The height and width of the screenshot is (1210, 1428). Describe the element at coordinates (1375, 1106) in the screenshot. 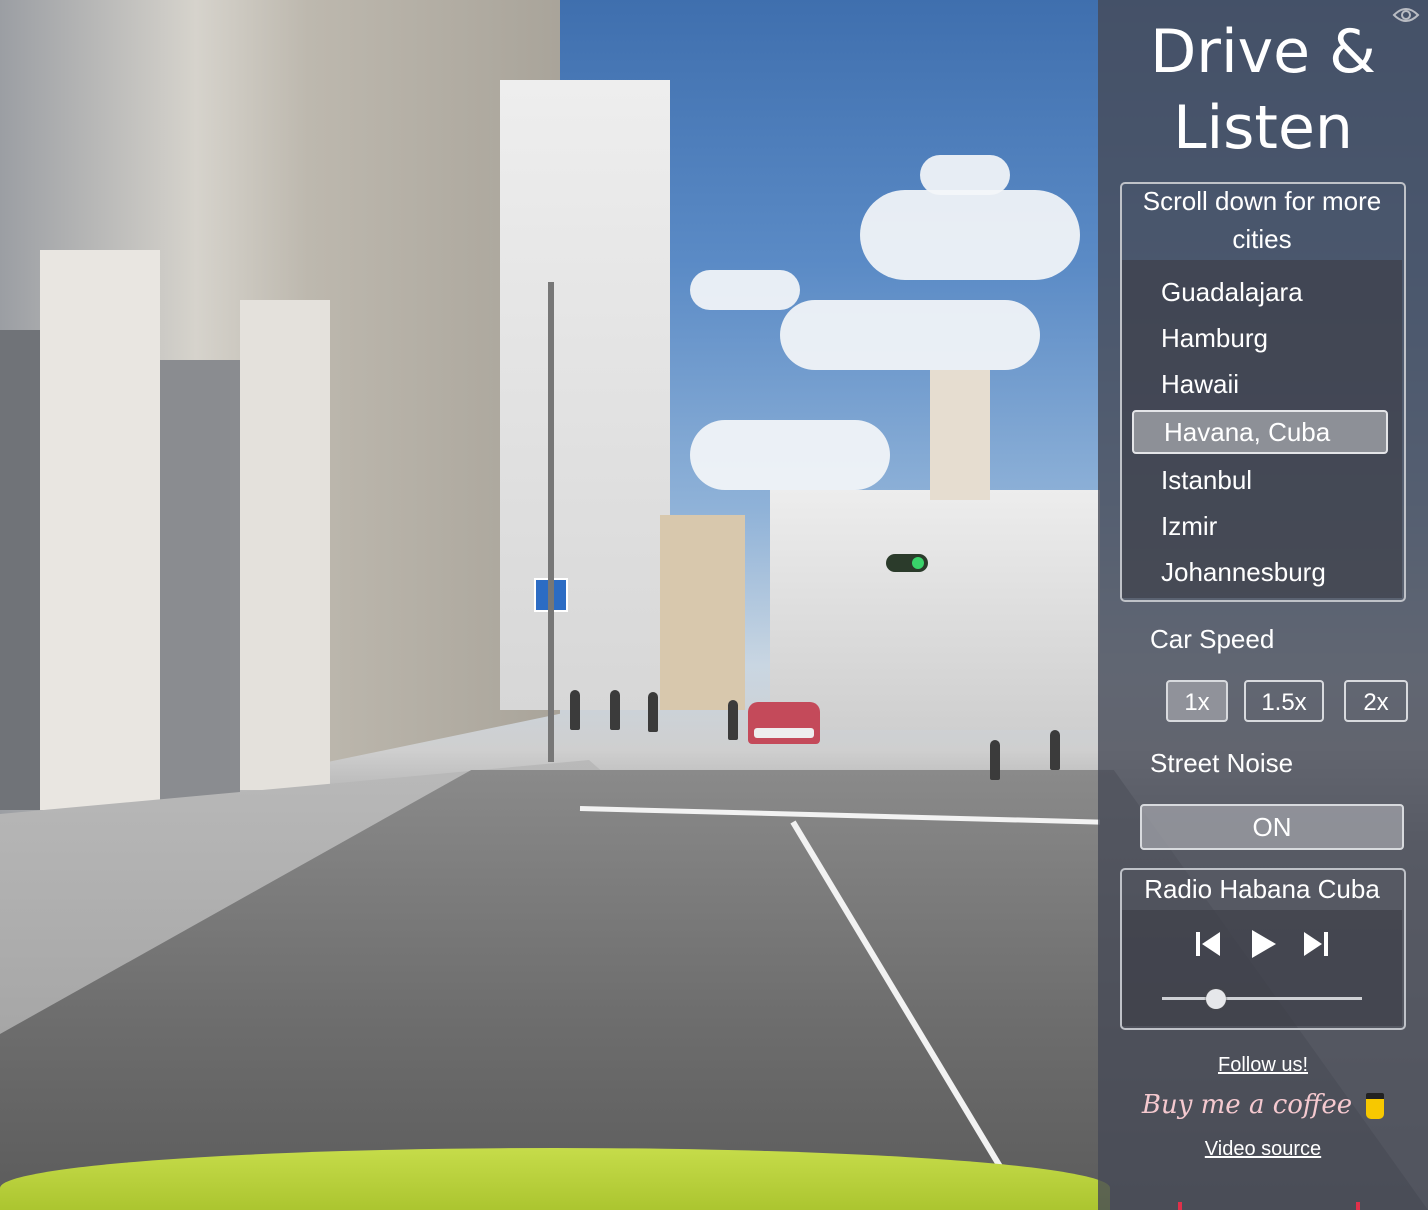

I see `coffee-cup-icon` at that location.